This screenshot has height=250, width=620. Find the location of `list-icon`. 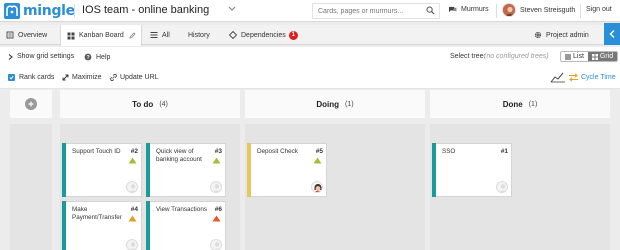

list-icon is located at coordinates (154, 35).